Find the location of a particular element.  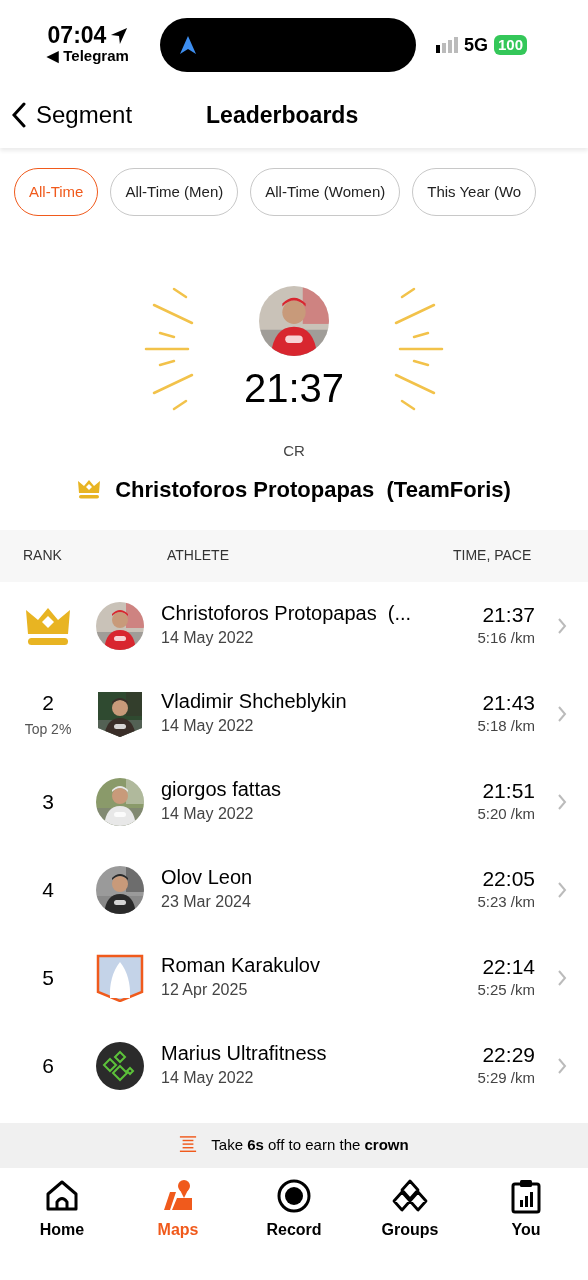

leaderboard-row: Christoforos Protopapas (... 14 May 2022 21:37 5:16 /km is located at coordinates (294, 625).